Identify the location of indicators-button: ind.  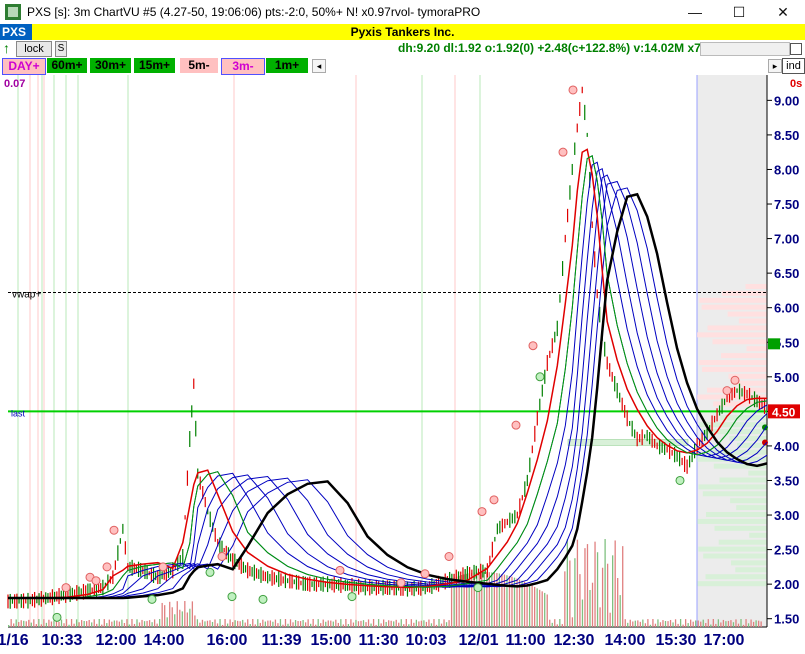
(793, 66).